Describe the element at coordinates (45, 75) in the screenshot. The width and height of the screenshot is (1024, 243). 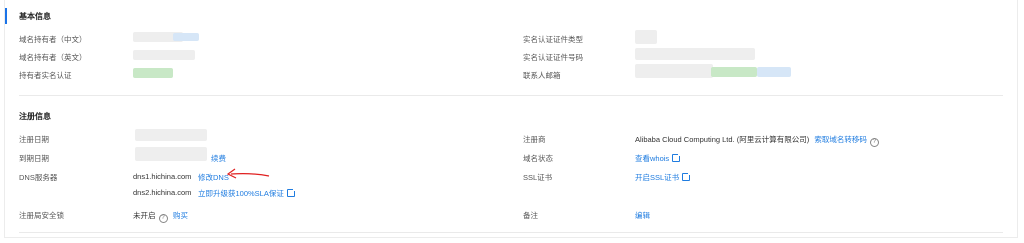
I see `realname-label: 持有者实名认证` at that location.